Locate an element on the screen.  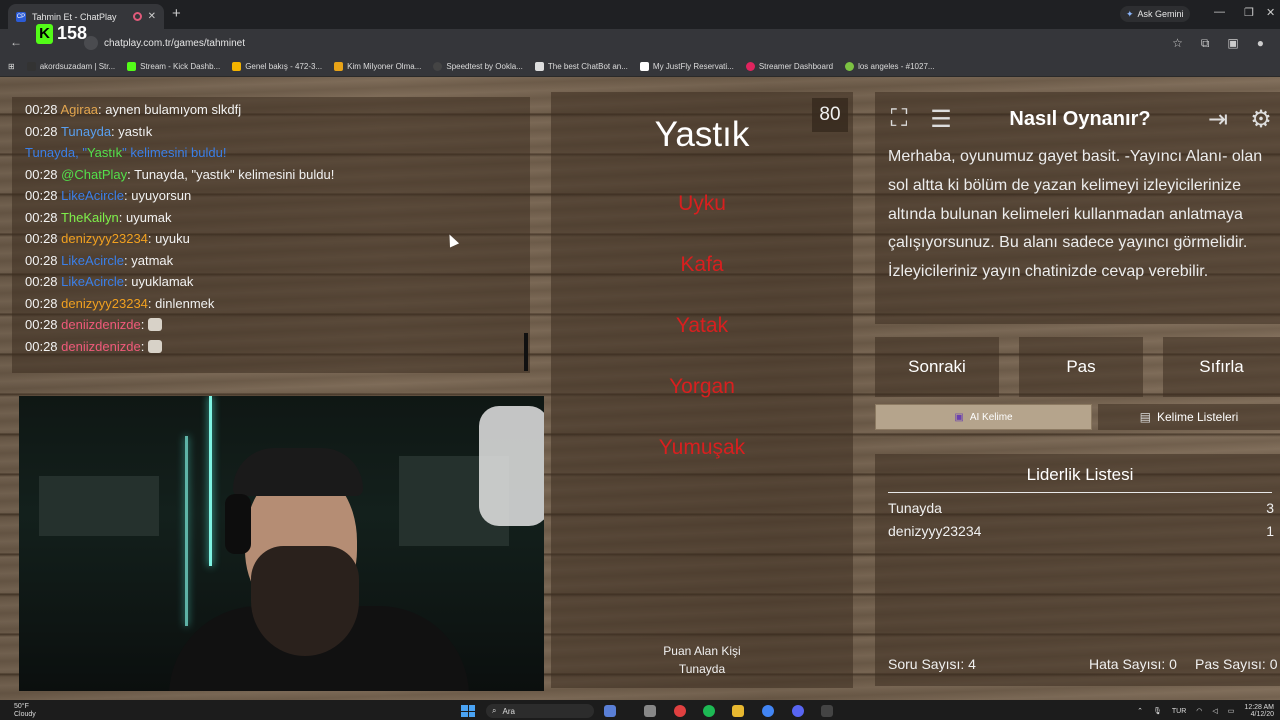
notebook-icon: ▤ is located at coordinates (1145, 417).